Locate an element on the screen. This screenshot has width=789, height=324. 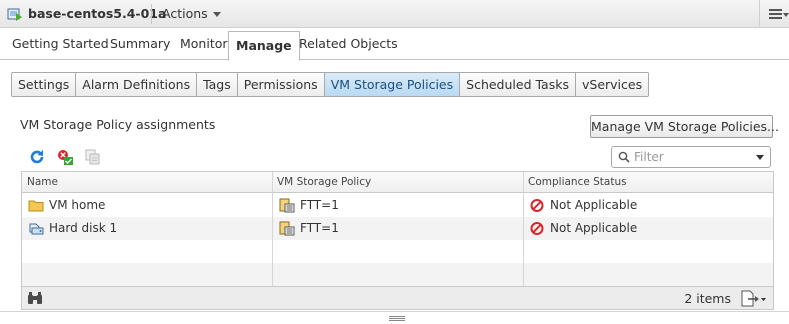
subtab-vm-storage-policies: VM Storage Policies is located at coordinates (392, 84).